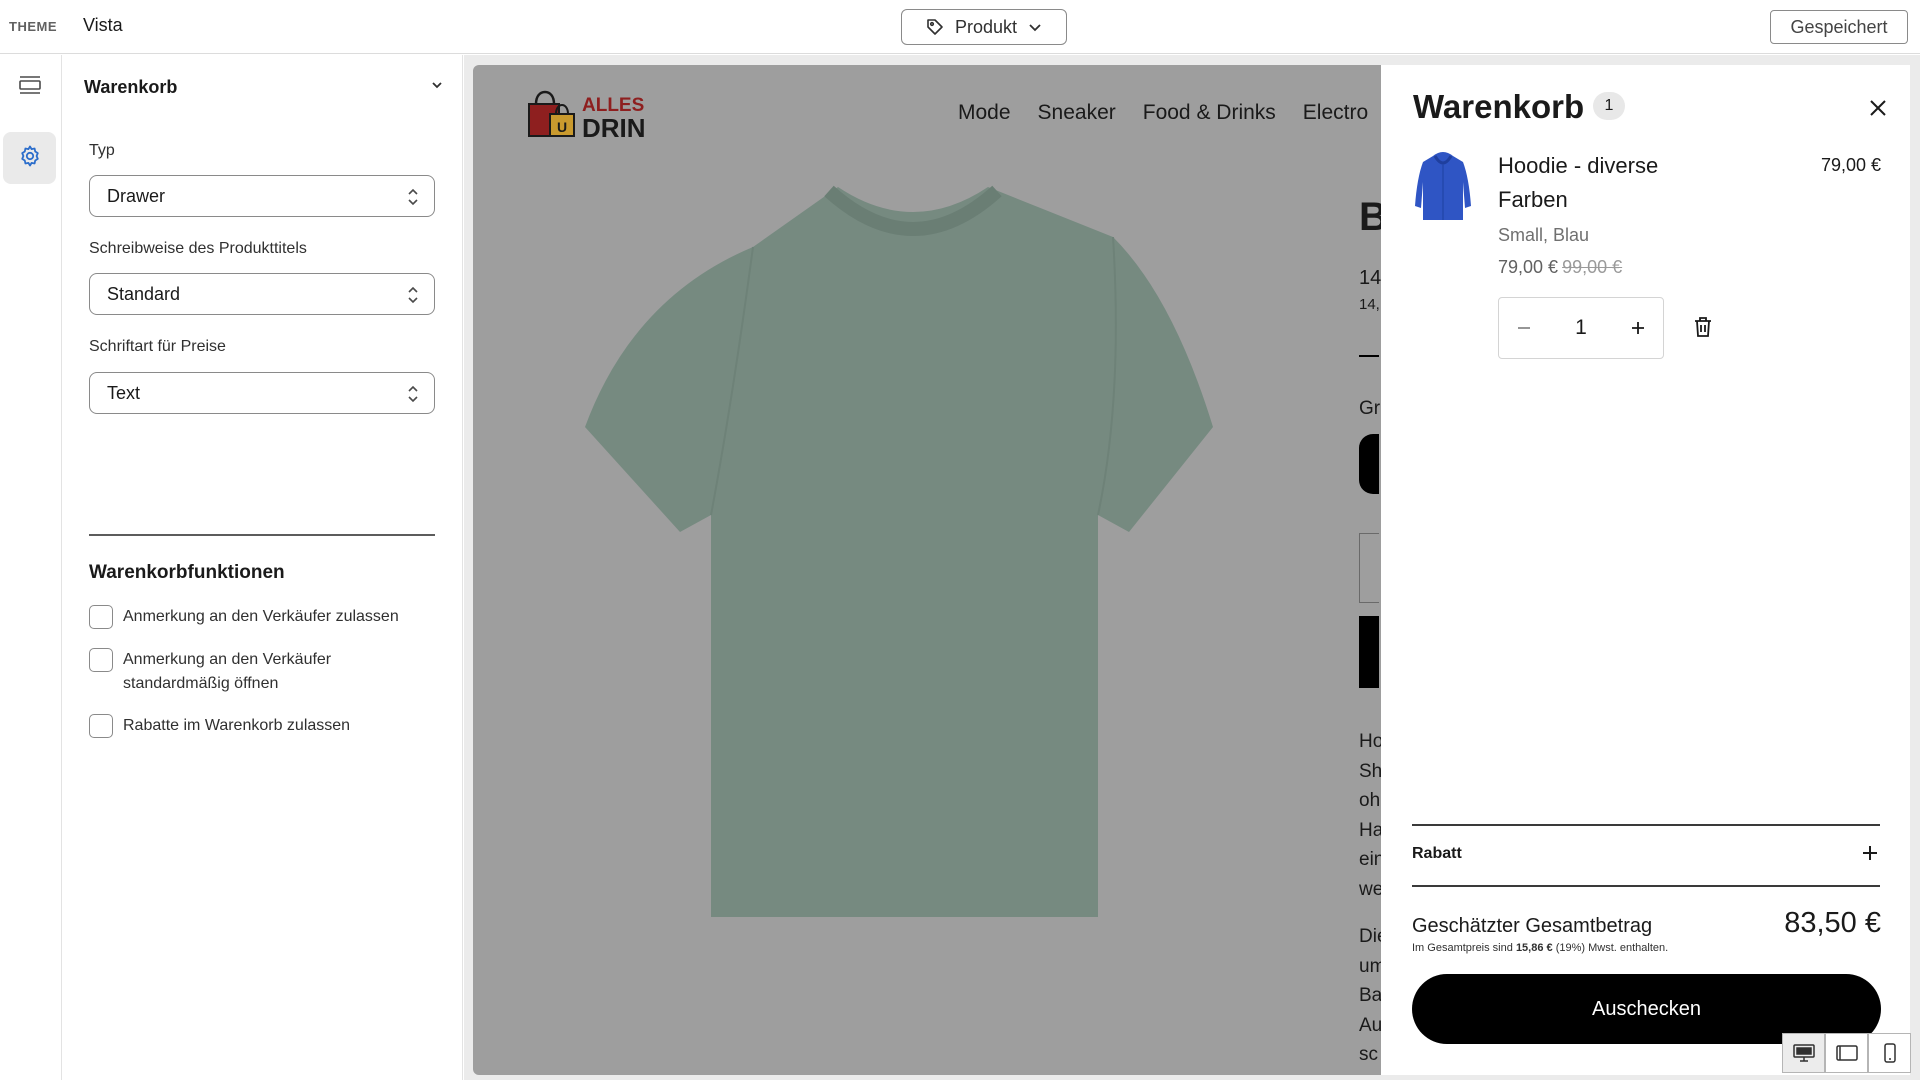 This screenshot has height=1080, width=1920. I want to click on editor-rail, so click(31, 567).